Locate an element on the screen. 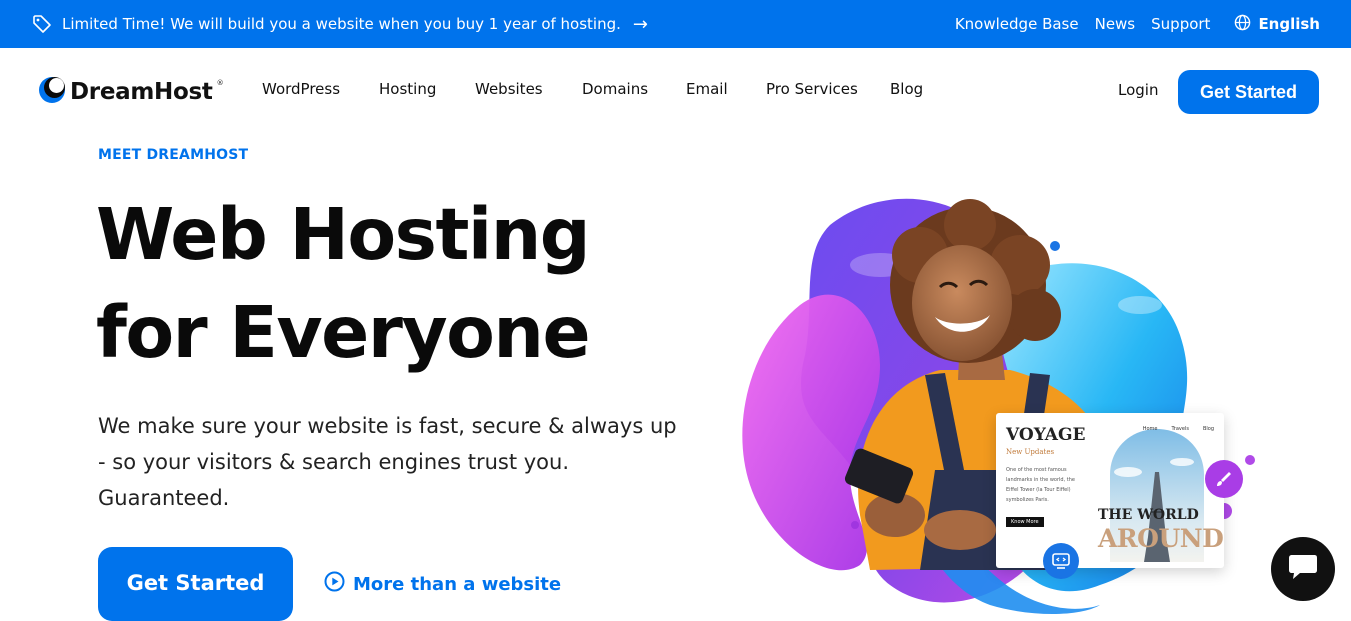  dreamhost-logo: DreamHost ® is located at coordinates (131, 92).